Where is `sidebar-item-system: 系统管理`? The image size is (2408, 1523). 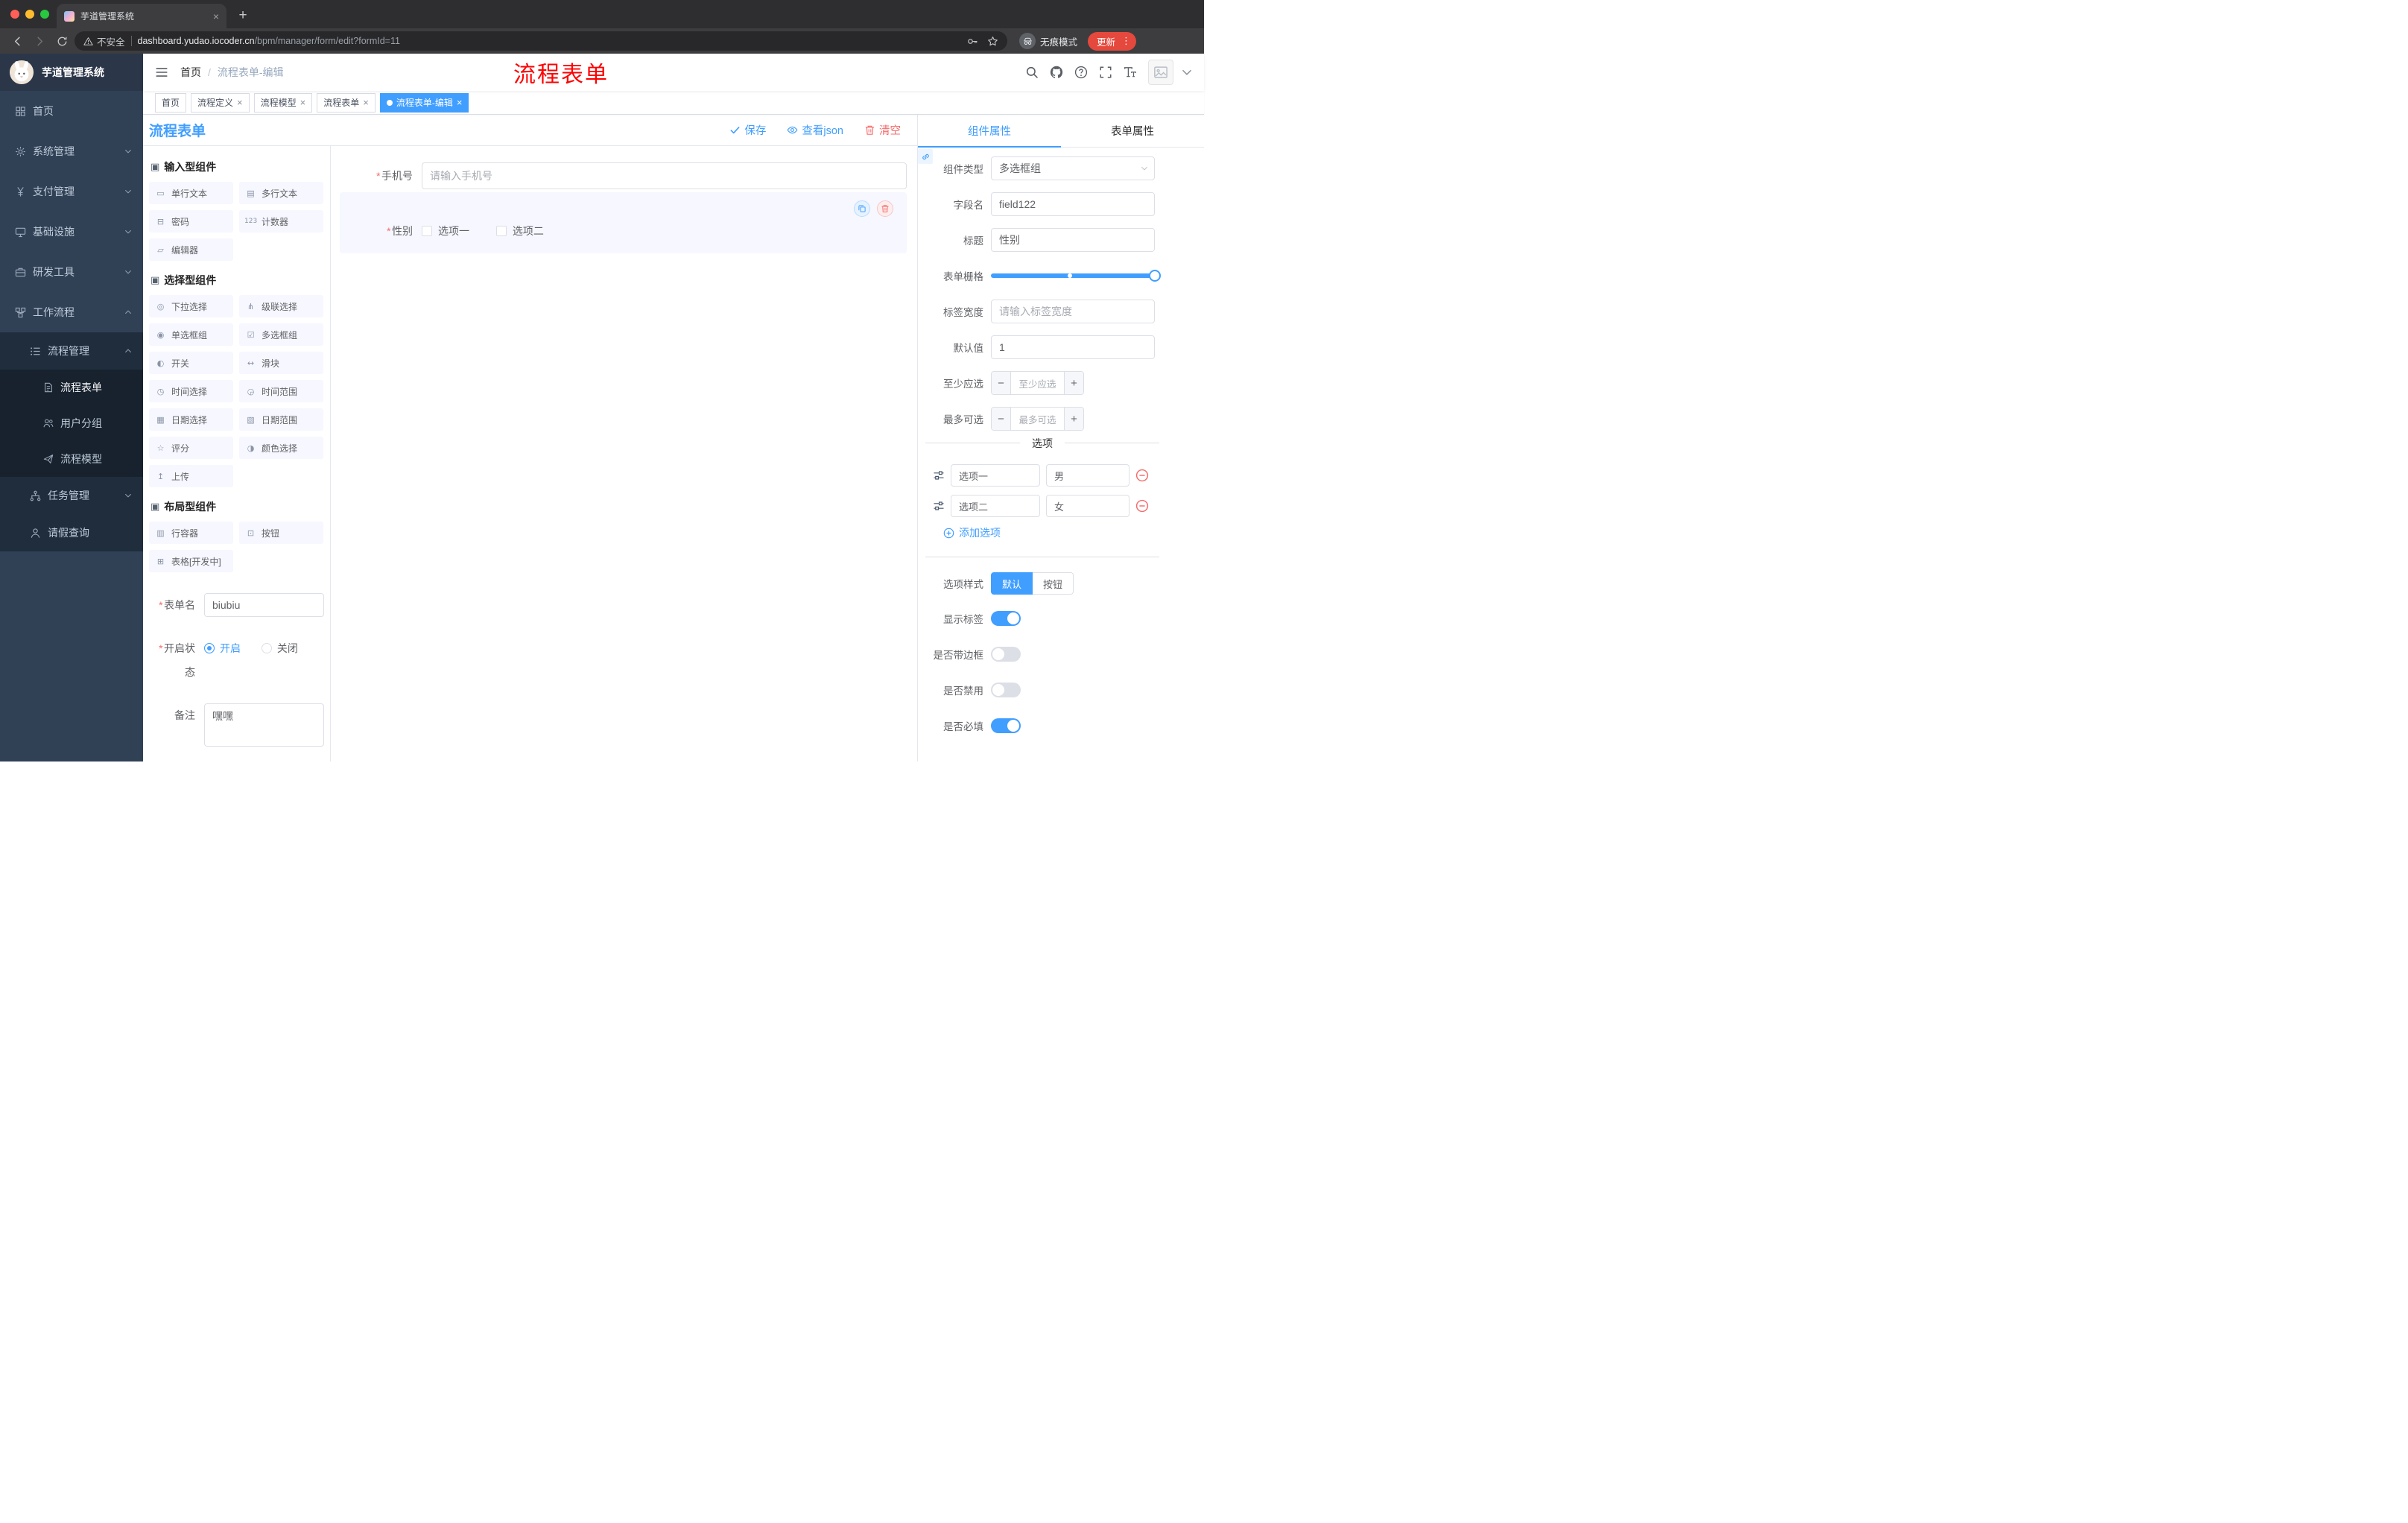
sidebar-item-system: 系统管理 is located at coordinates (71, 151).